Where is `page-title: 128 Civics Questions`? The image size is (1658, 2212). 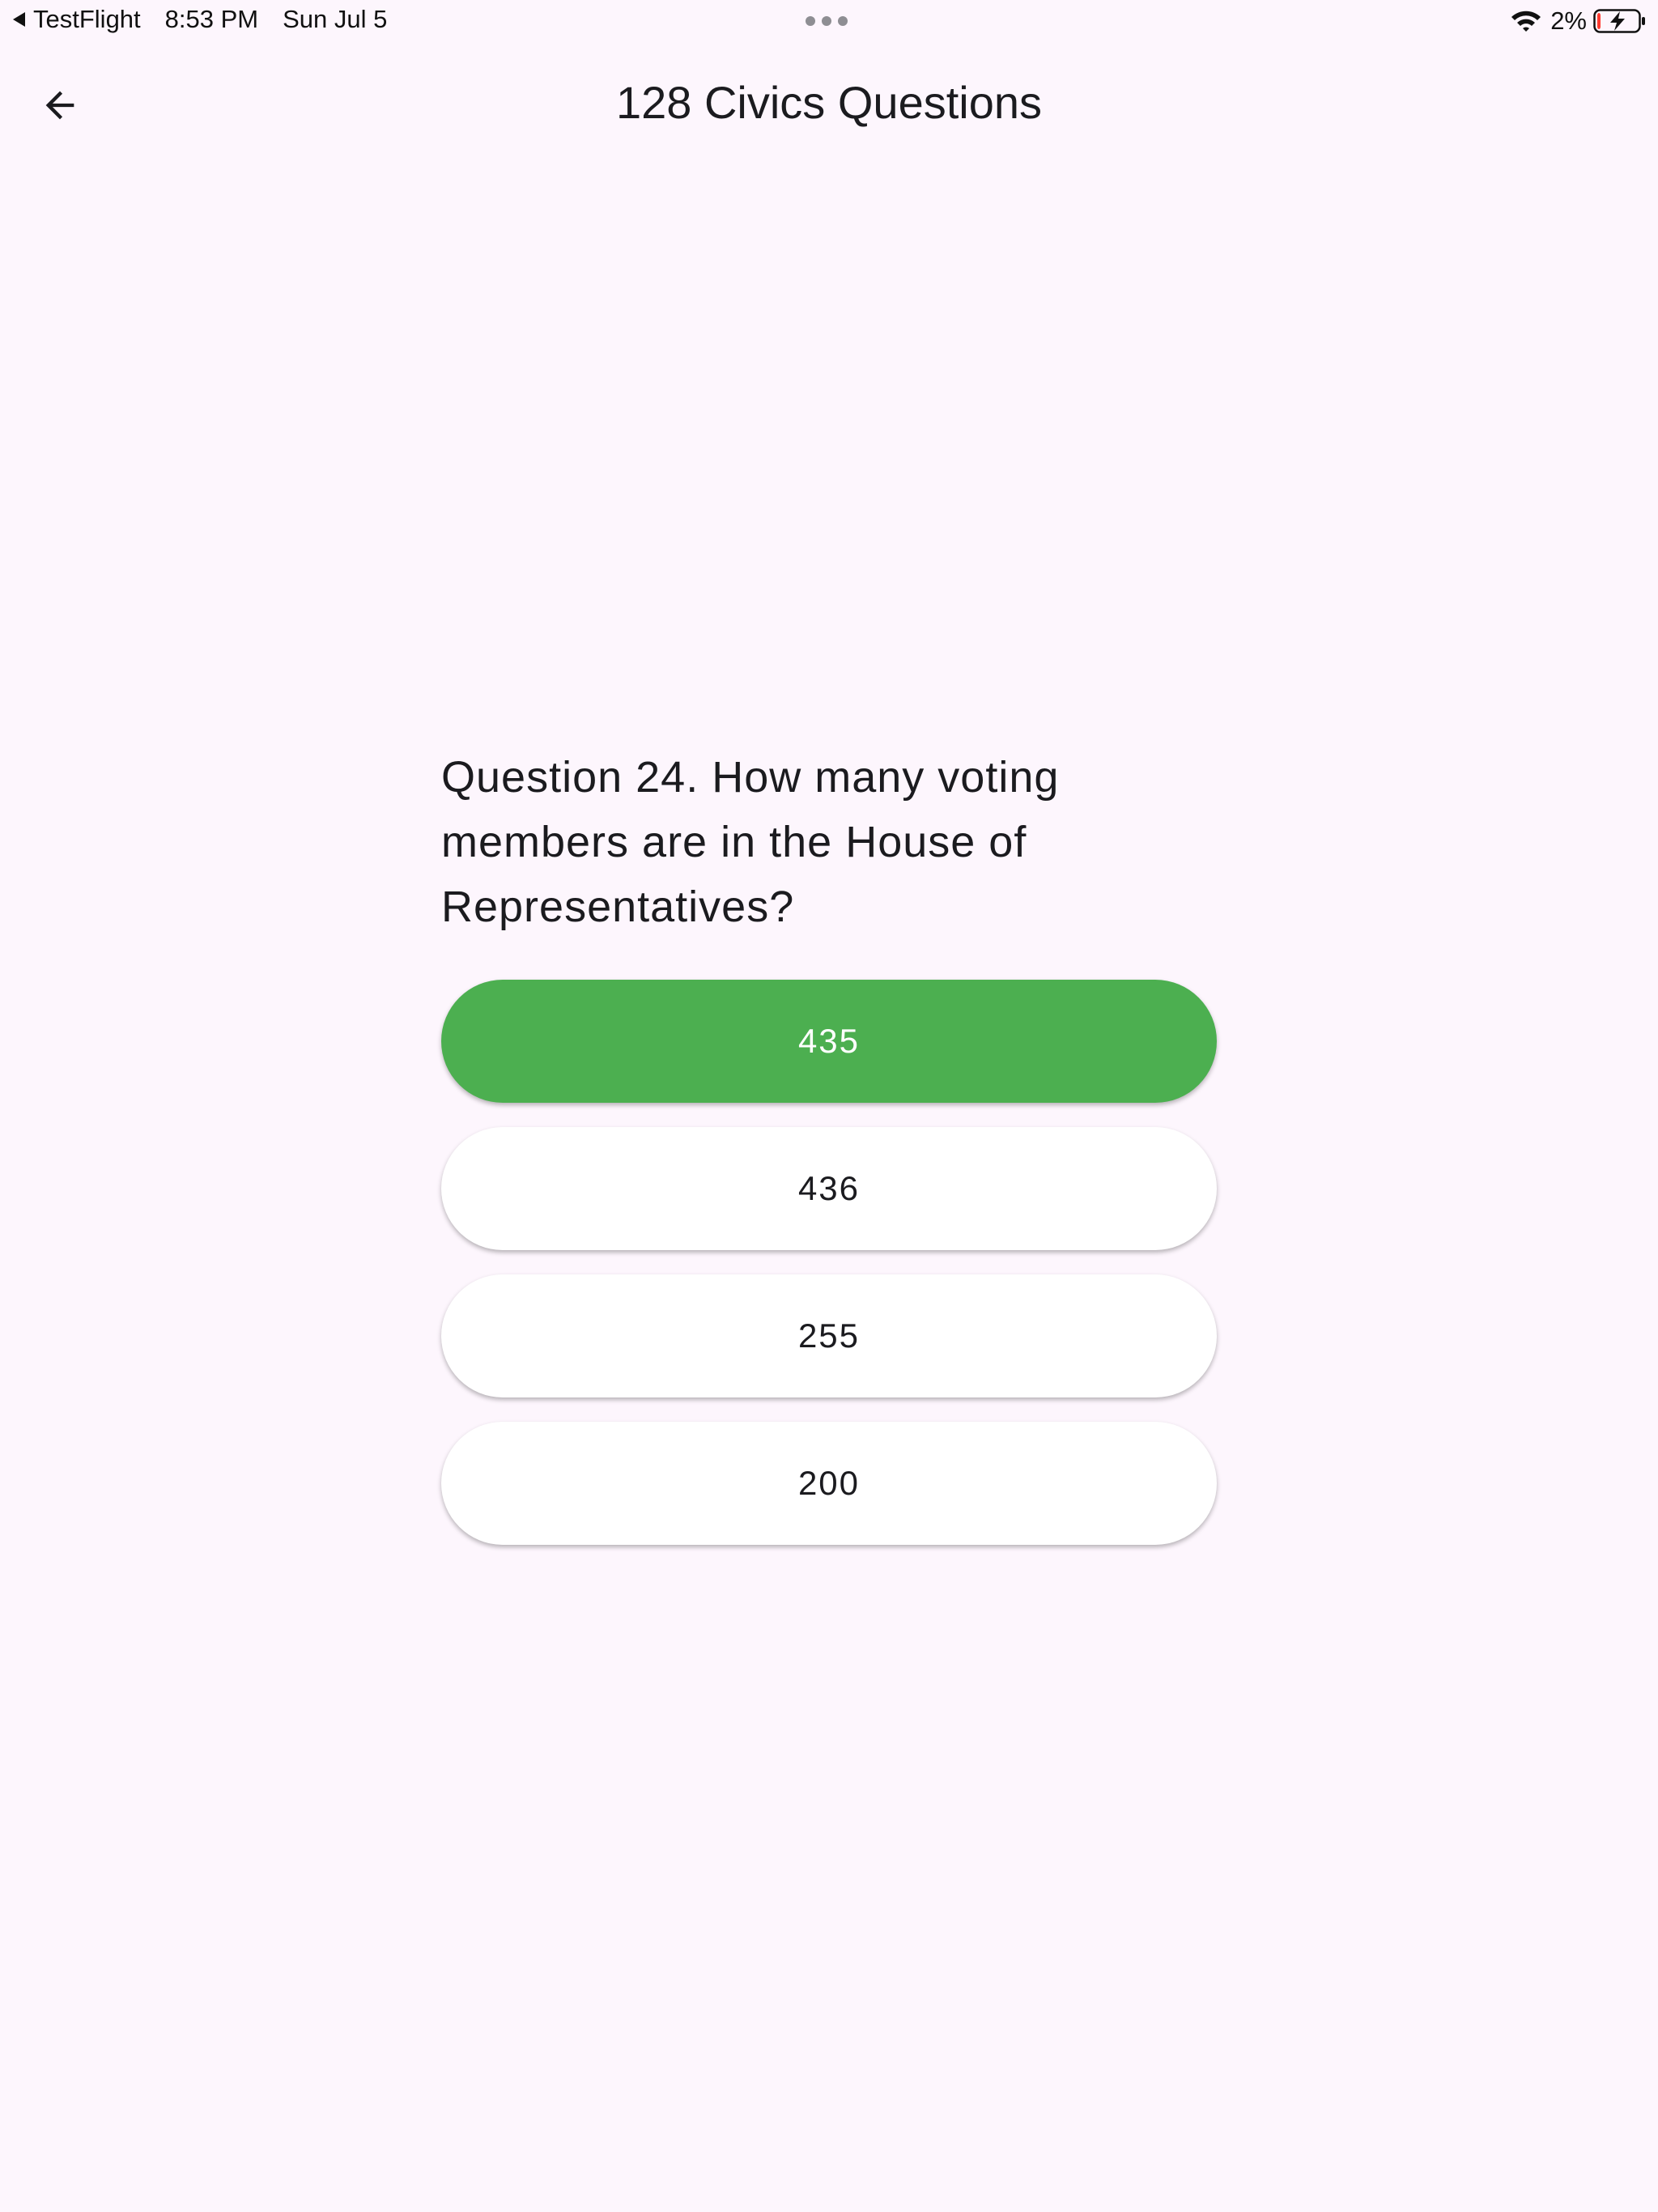
page-title: 128 Civics Questions is located at coordinates (828, 103).